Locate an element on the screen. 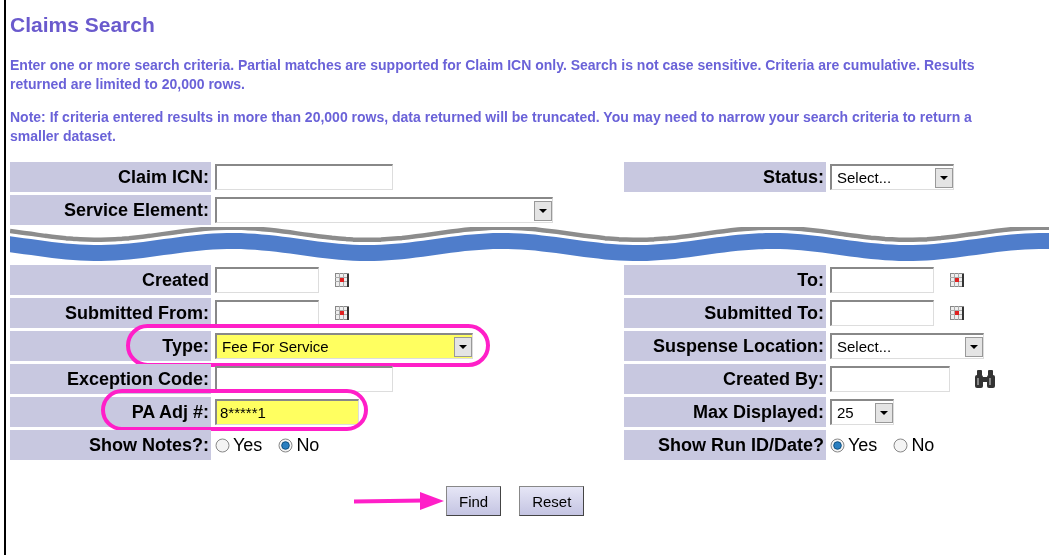 The width and height of the screenshot is (1049, 555). field-label: Status: is located at coordinates (725, 177).